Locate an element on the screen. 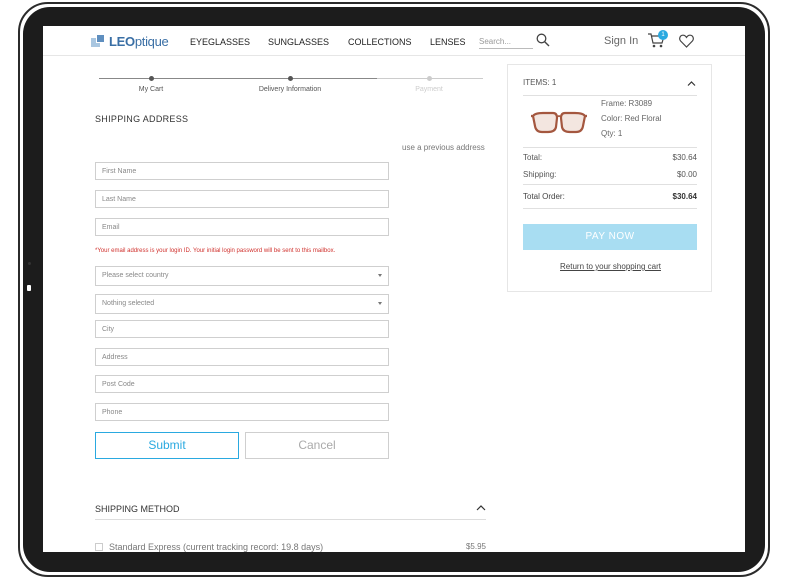  state-select: Nothing selected is located at coordinates (242, 304).